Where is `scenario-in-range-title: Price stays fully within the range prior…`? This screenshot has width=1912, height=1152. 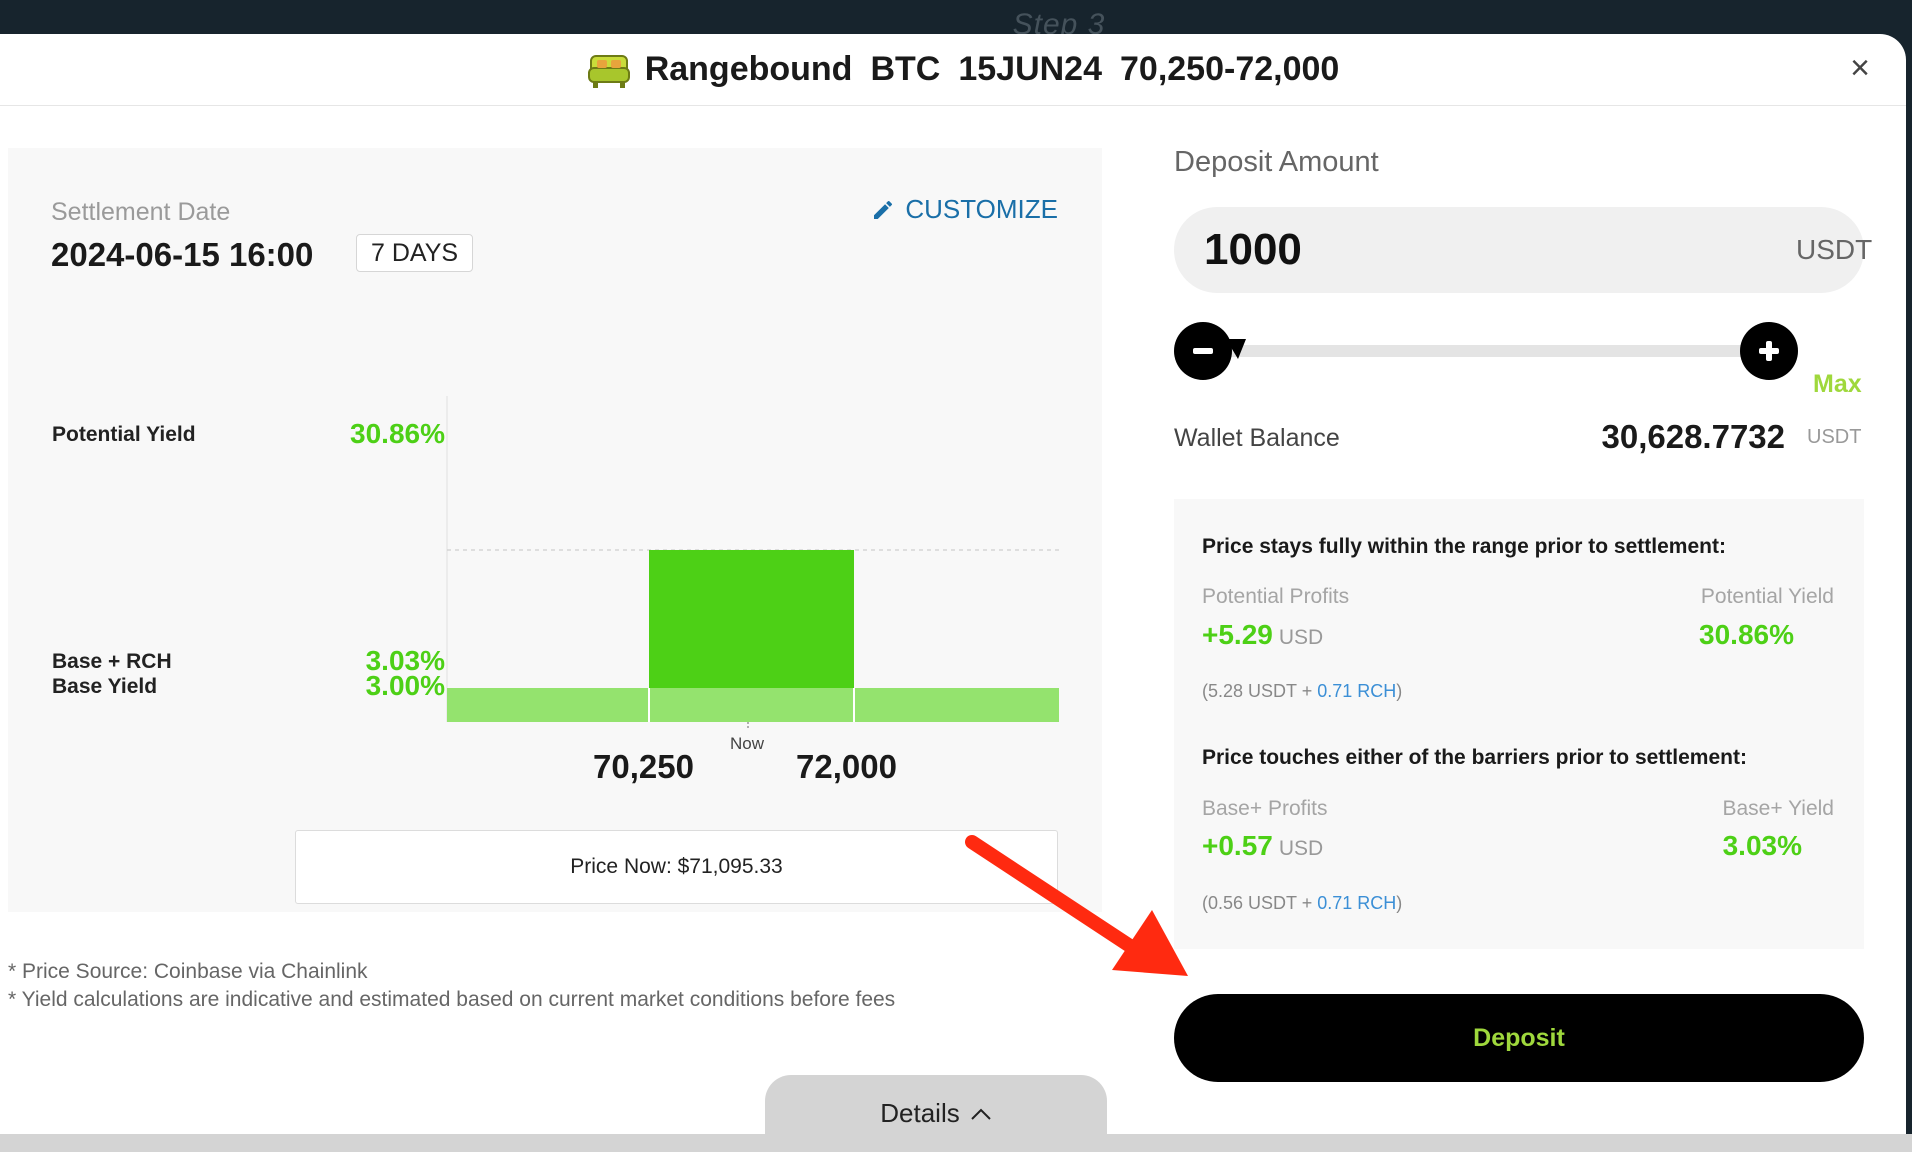 scenario-in-range-title: Price stays fully within the range prior… is located at coordinates (1464, 546).